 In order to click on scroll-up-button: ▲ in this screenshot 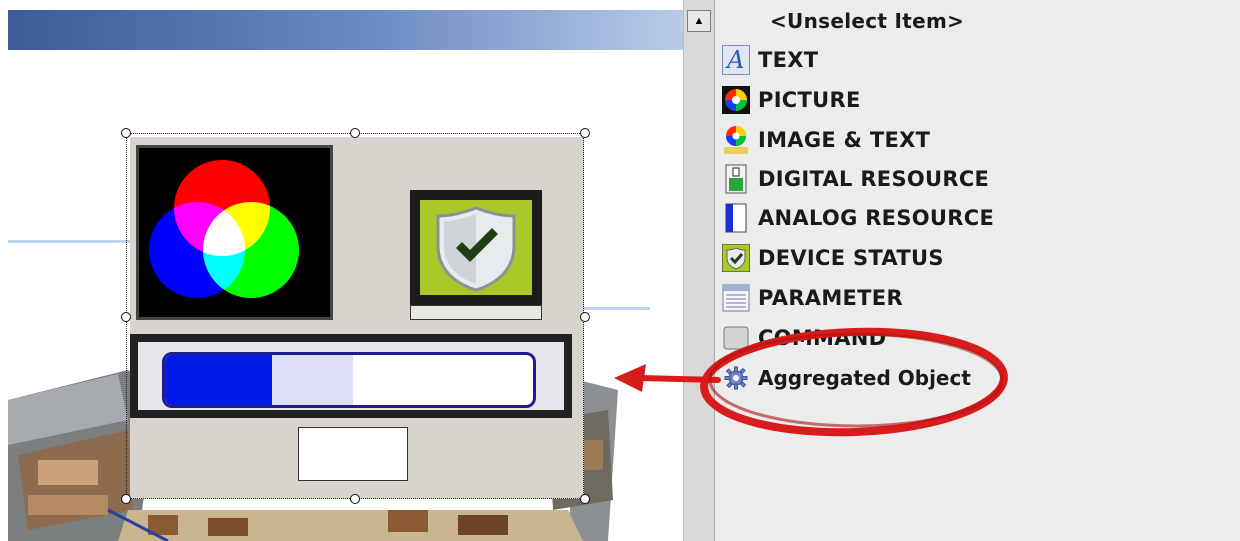, I will do `click(699, 21)`.